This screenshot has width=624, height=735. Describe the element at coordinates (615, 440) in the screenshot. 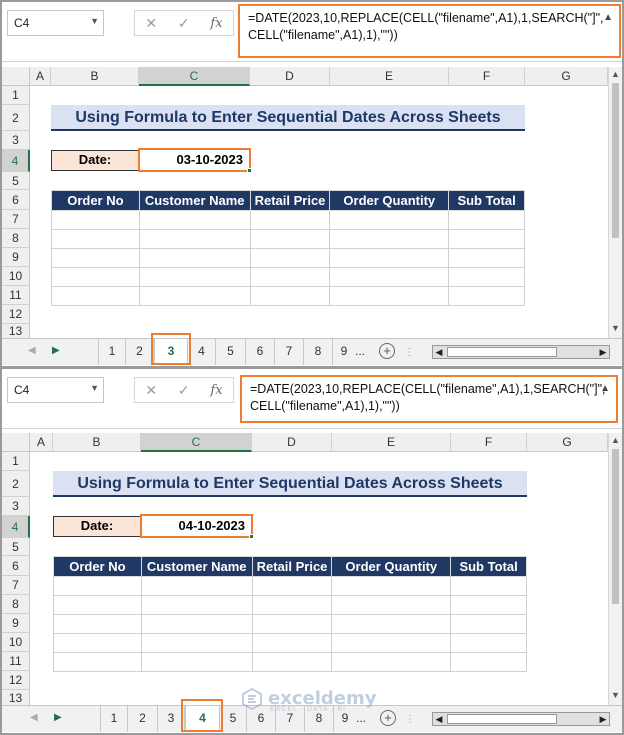

I see `scroll-up-icon: ▲` at that location.